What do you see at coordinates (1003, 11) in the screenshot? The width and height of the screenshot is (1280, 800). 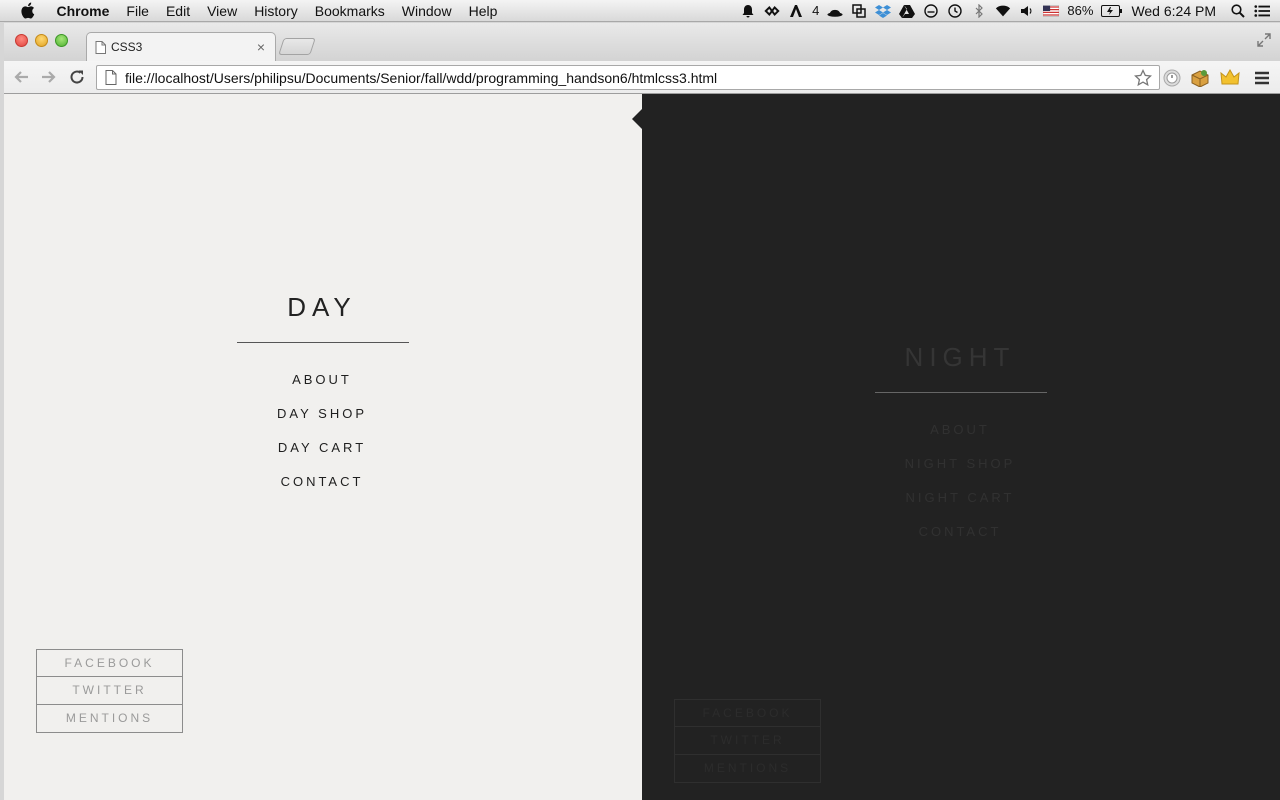 I see `wifi-icon` at bounding box center [1003, 11].